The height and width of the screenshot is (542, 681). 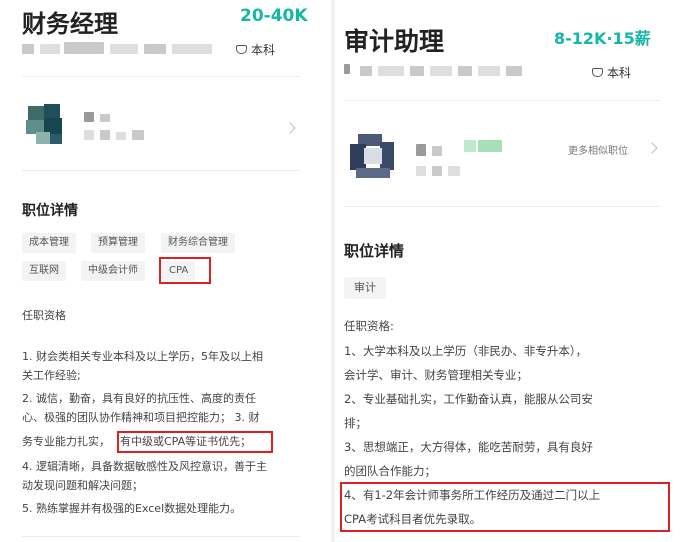 I want to click on skill-tag: 中级会计师, so click(x=113, y=271).